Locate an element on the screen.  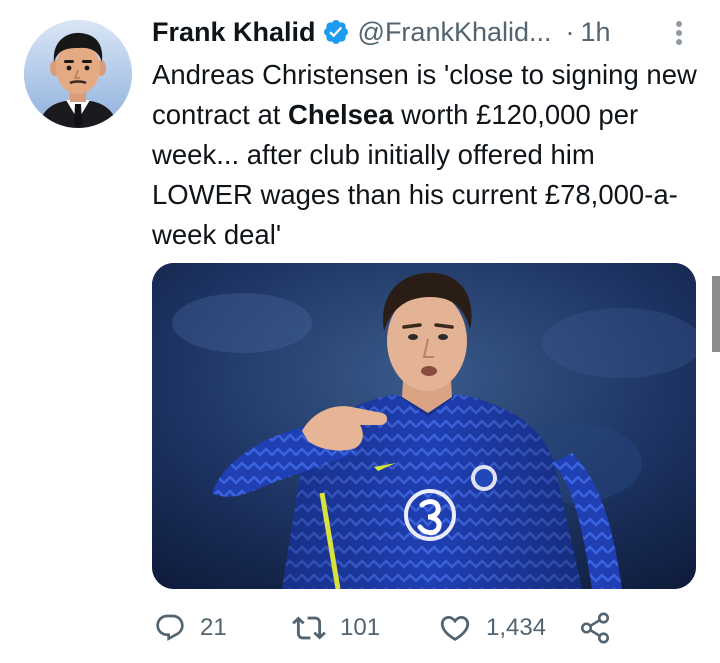
retweet-icon is located at coordinates (309, 628).